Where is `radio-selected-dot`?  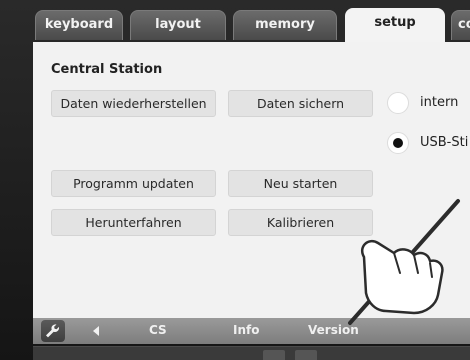
radio-selected-dot is located at coordinates (398, 143).